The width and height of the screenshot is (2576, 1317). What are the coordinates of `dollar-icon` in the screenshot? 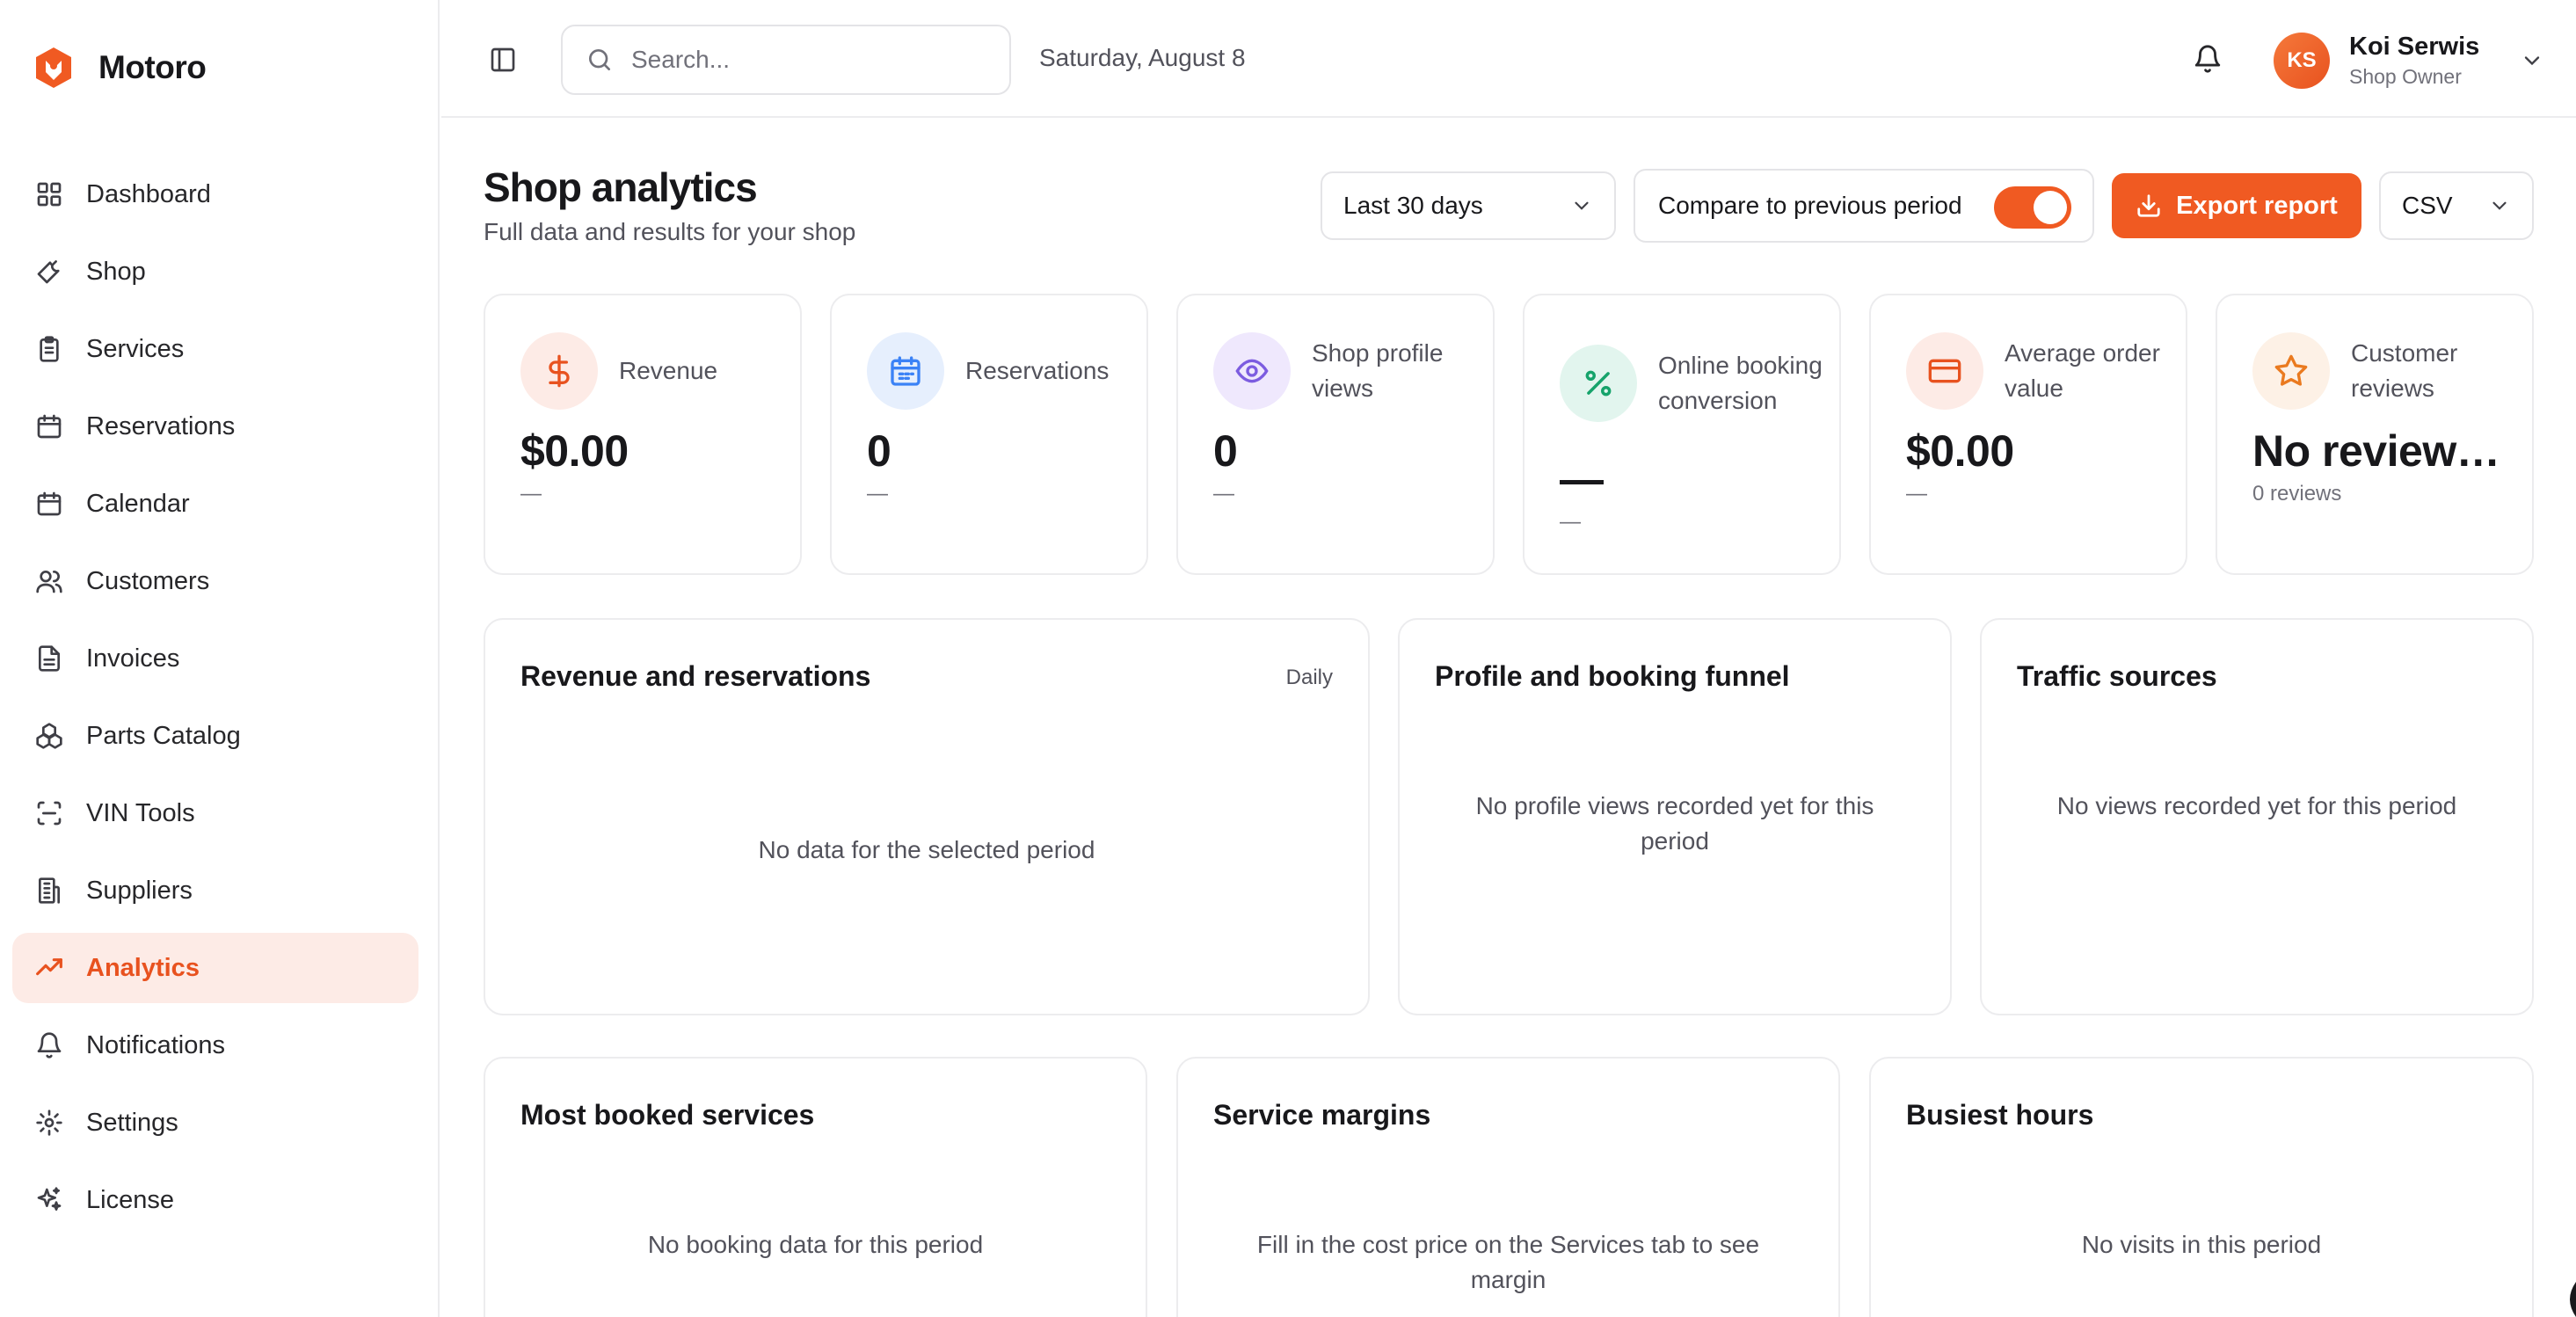 It's located at (559, 371).